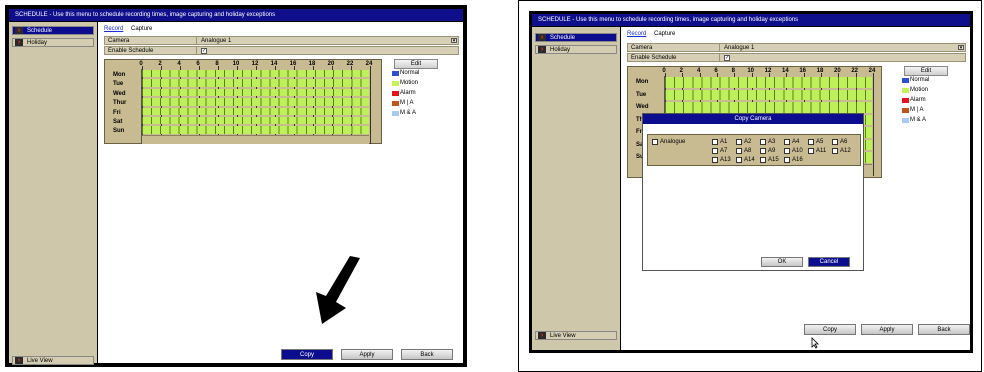 This screenshot has height=372, width=984. Describe the element at coordinates (719, 142) in the screenshot. I see `camera-checkbox-a1: A1` at that location.